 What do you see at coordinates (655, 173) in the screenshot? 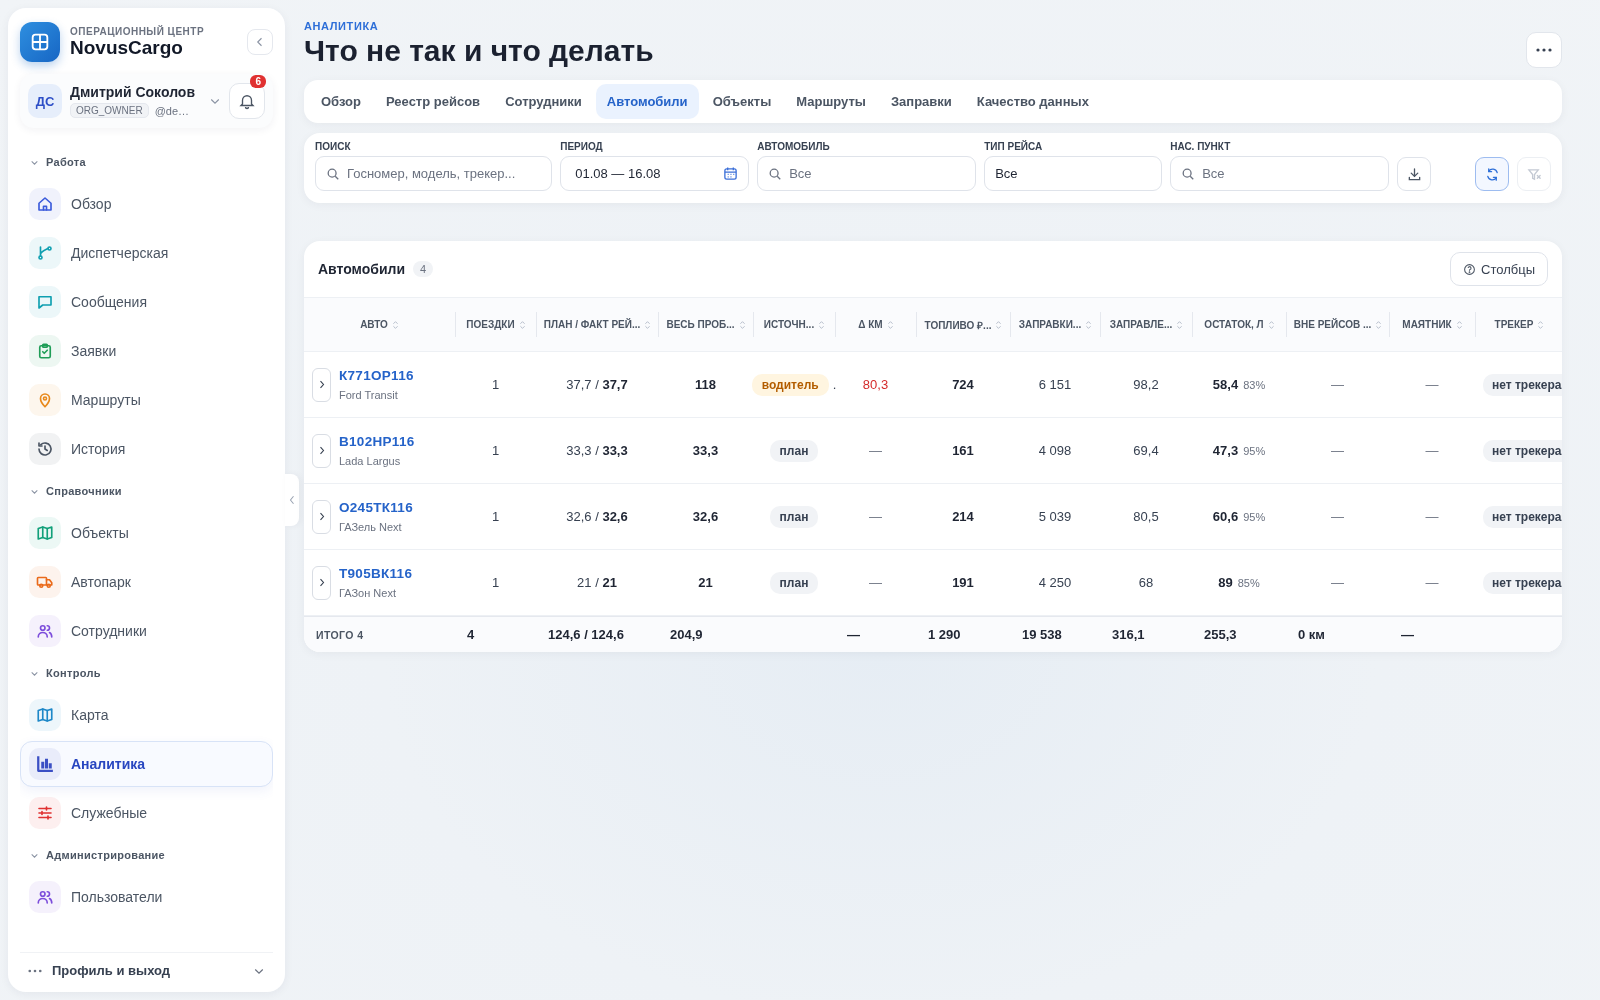
I see `date-field: 01.08 — 16.08` at bounding box center [655, 173].